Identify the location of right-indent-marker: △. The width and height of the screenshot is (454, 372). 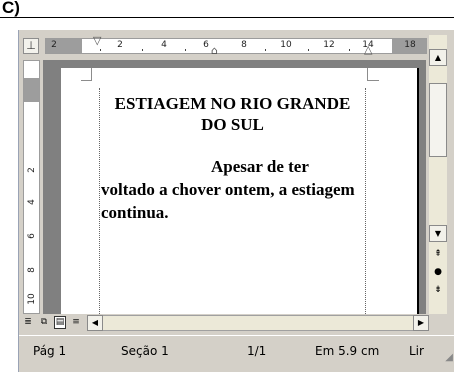
(368, 49).